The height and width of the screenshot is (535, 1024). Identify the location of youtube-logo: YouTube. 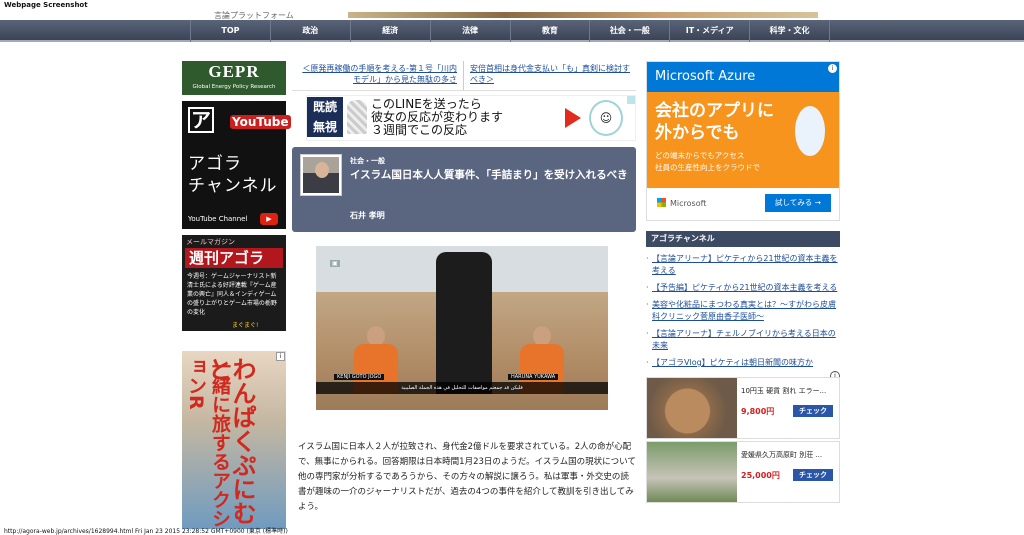
(260, 122).